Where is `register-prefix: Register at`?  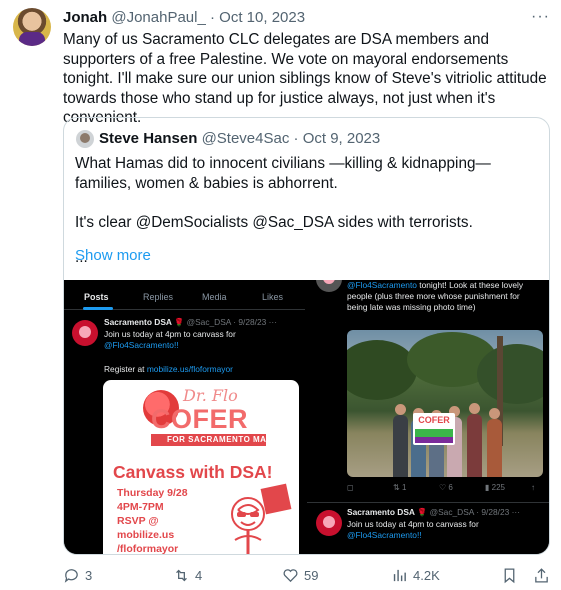
register-prefix: Register at is located at coordinates (124, 369).